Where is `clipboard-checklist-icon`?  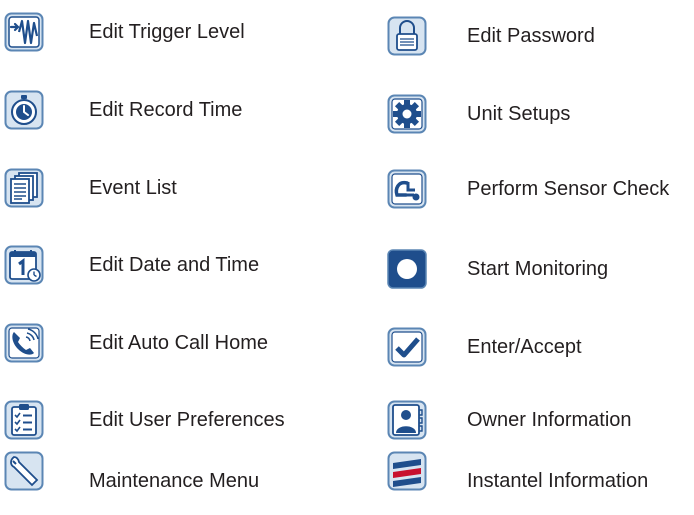 clipboard-checklist-icon is located at coordinates (24, 420).